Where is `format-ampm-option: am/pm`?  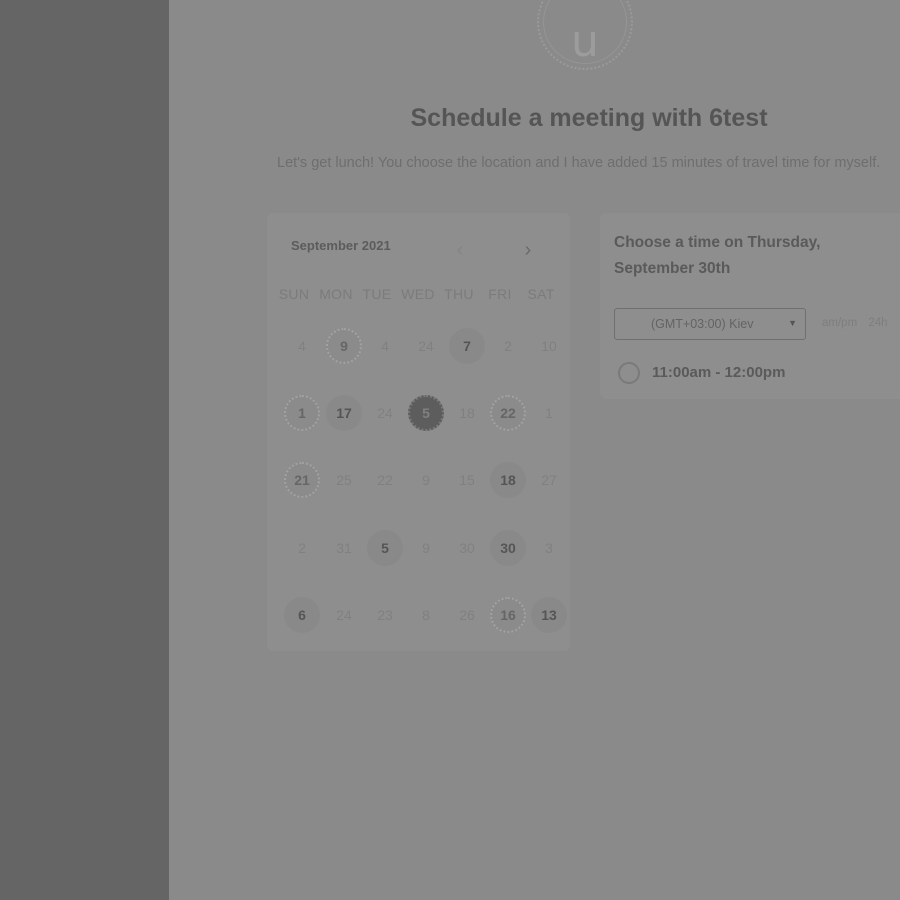
format-ampm-option: am/pm is located at coordinates (839, 323).